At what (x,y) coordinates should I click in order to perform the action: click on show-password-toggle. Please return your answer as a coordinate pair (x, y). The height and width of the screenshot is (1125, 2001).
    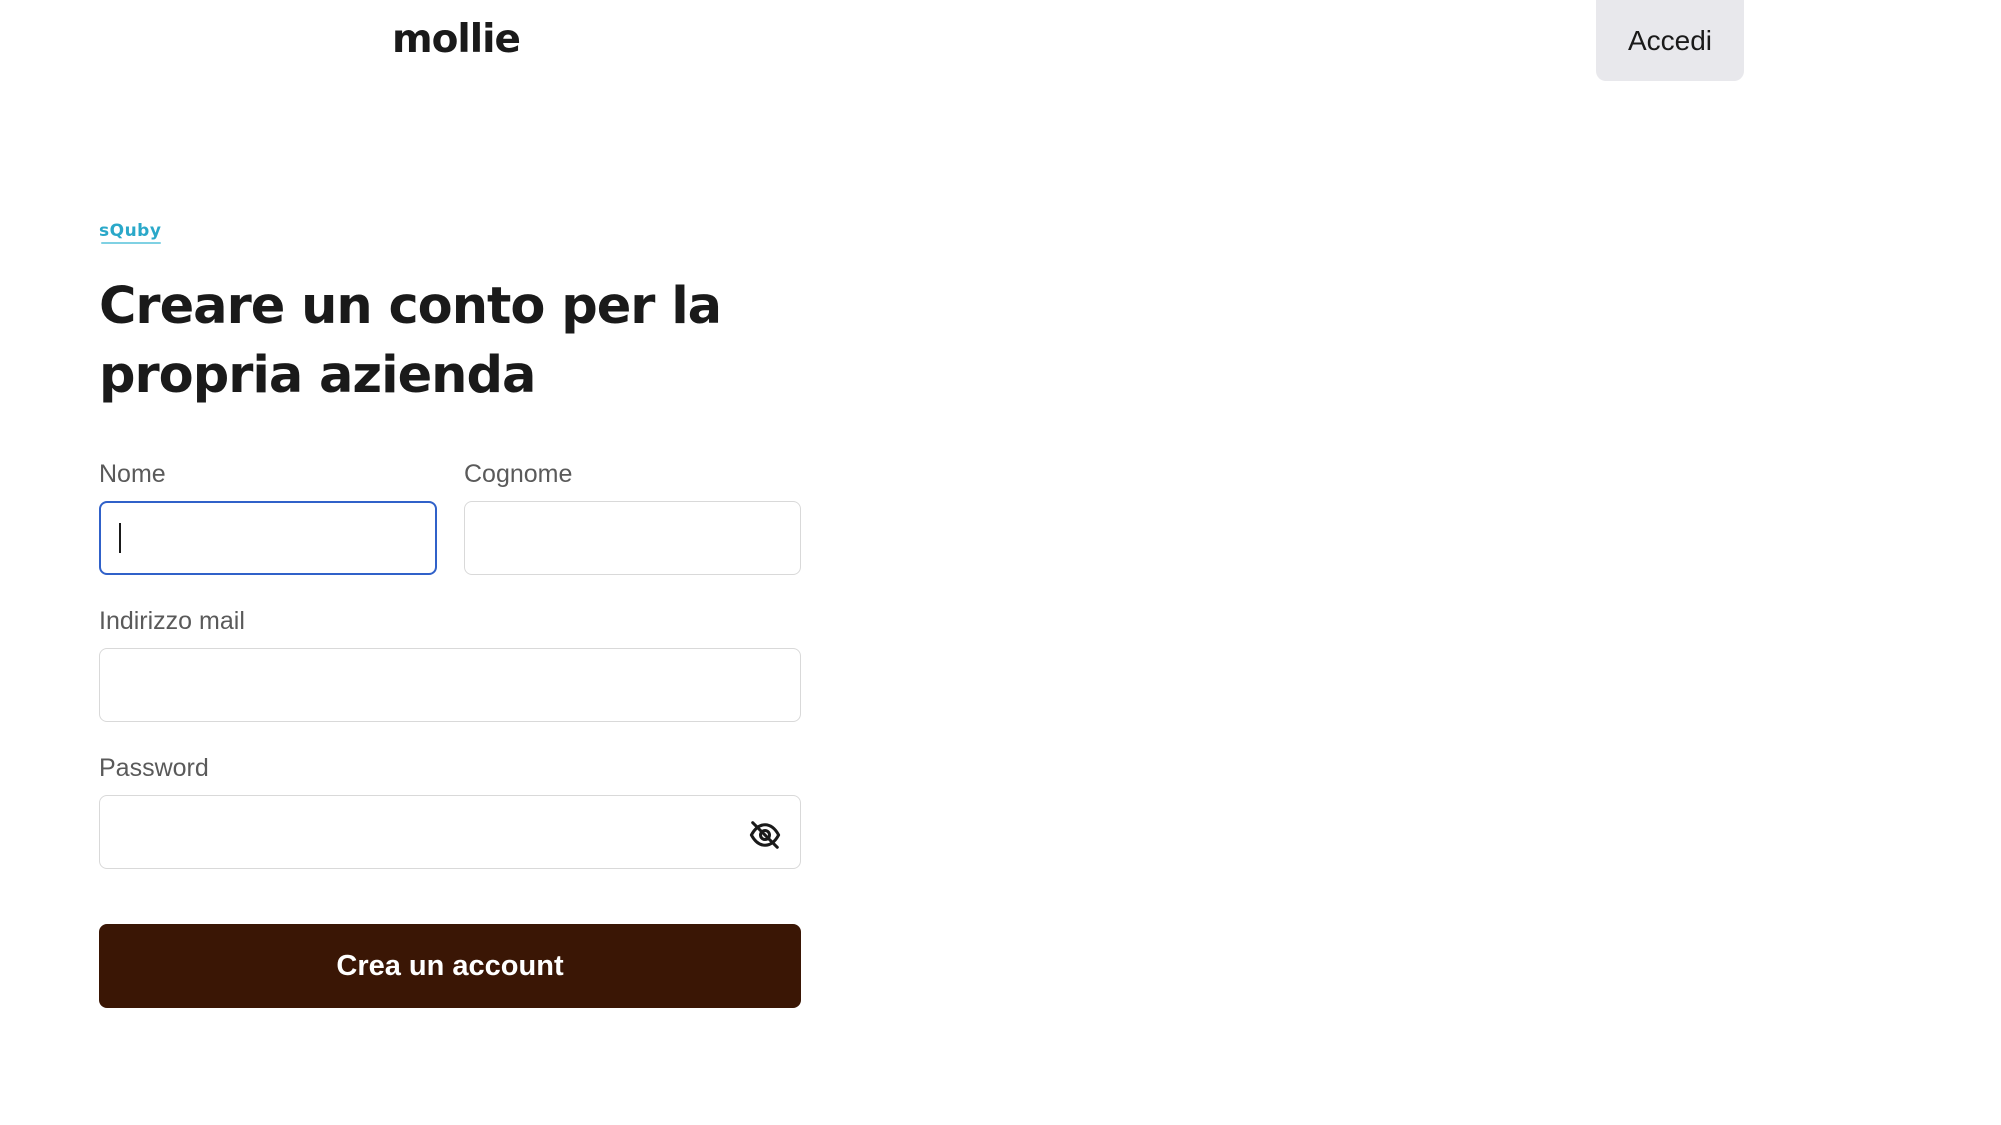
    Looking at the image, I should click on (765, 835).